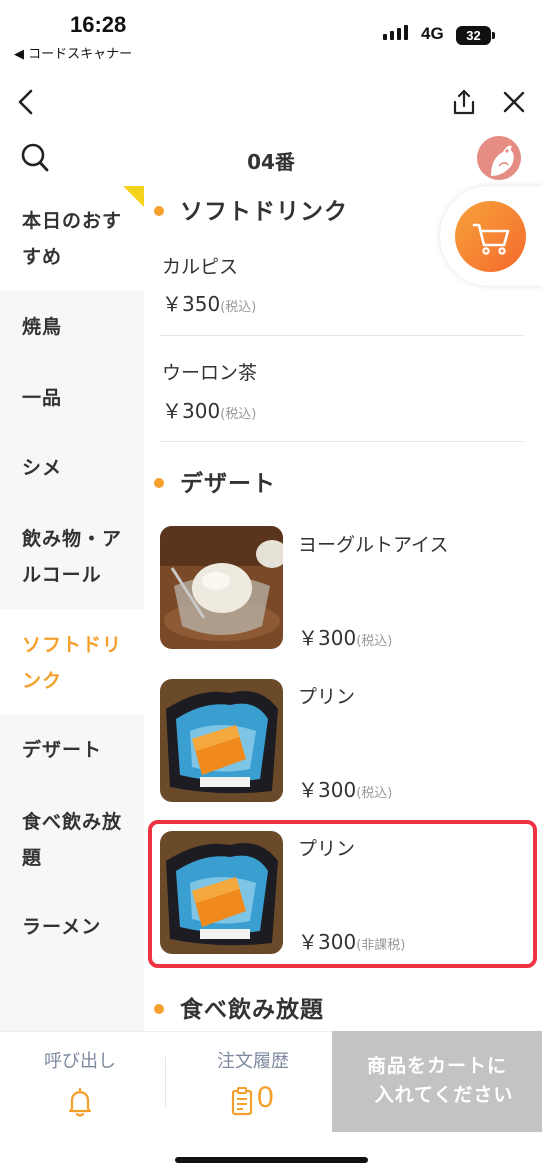 This screenshot has height=1174, width=542. I want to click on sidebar-item-label: 一品, so click(42, 398).